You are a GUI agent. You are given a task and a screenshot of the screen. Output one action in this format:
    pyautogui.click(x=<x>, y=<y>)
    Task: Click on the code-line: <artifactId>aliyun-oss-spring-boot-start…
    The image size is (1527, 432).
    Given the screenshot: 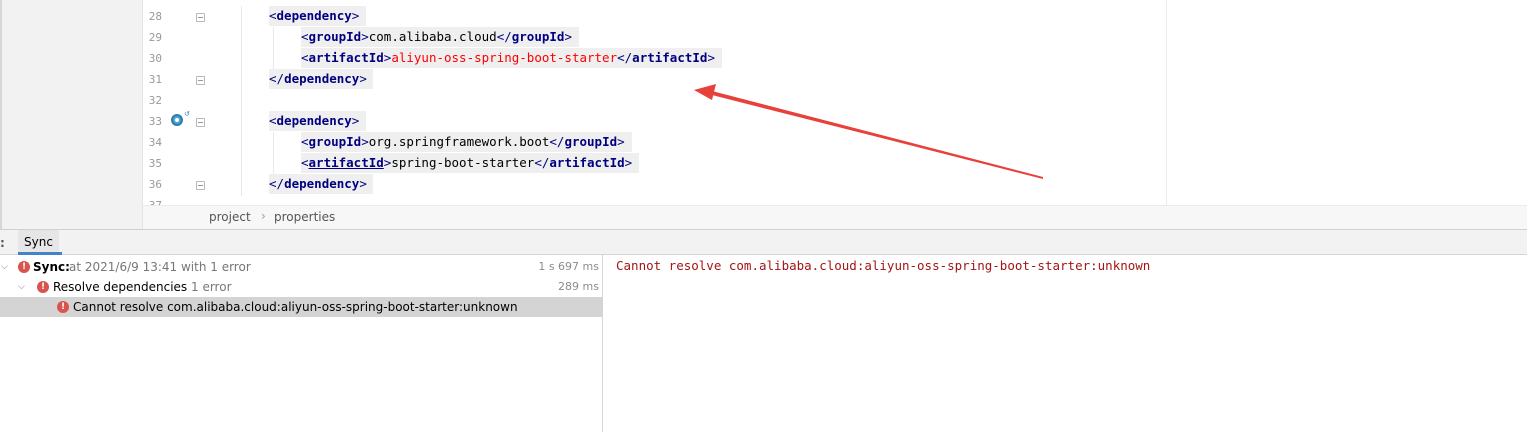 What is the action you would take?
    pyautogui.click(x=508, y=58)
    